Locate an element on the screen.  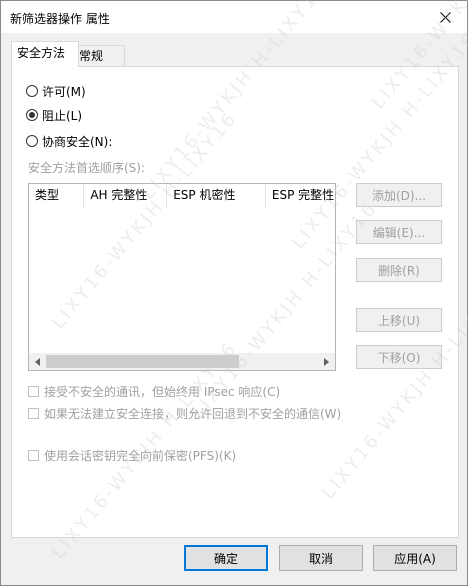
radio-permit: 许可(M) is located at coordinates (56, 91).